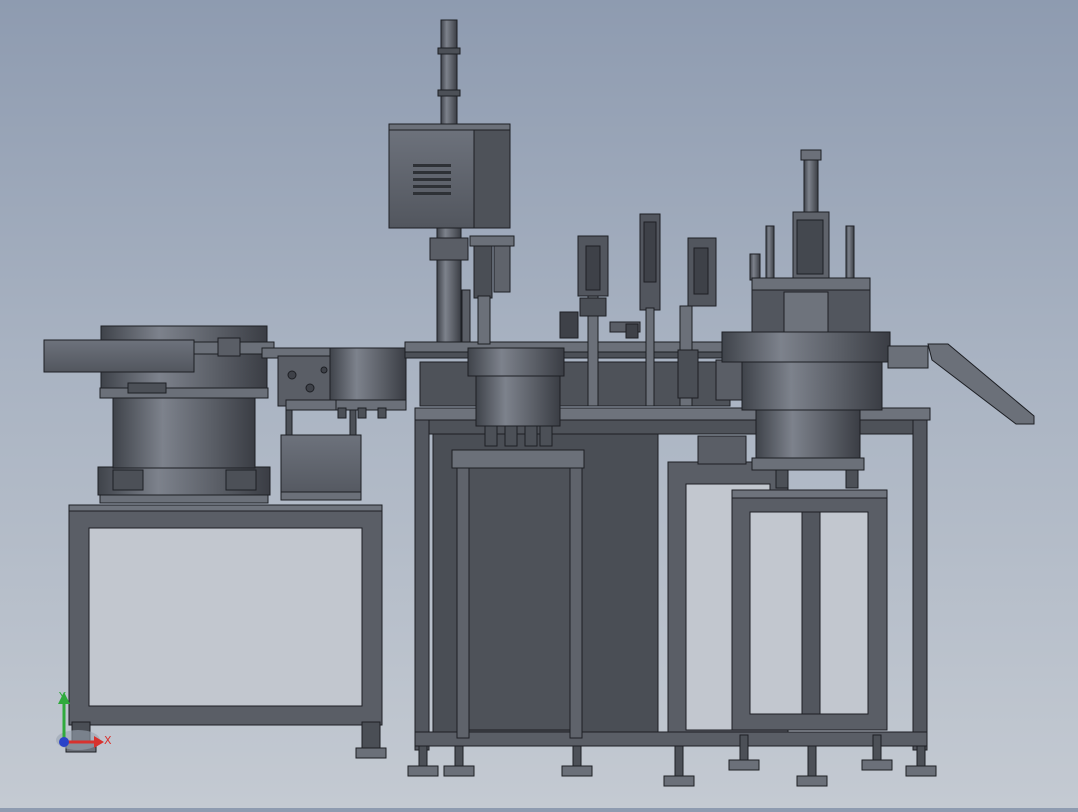  What do you see at coordinates (159, 414) in the screenshot?
I see `left-vibratory-bowl` at bounding box center [159, 414].